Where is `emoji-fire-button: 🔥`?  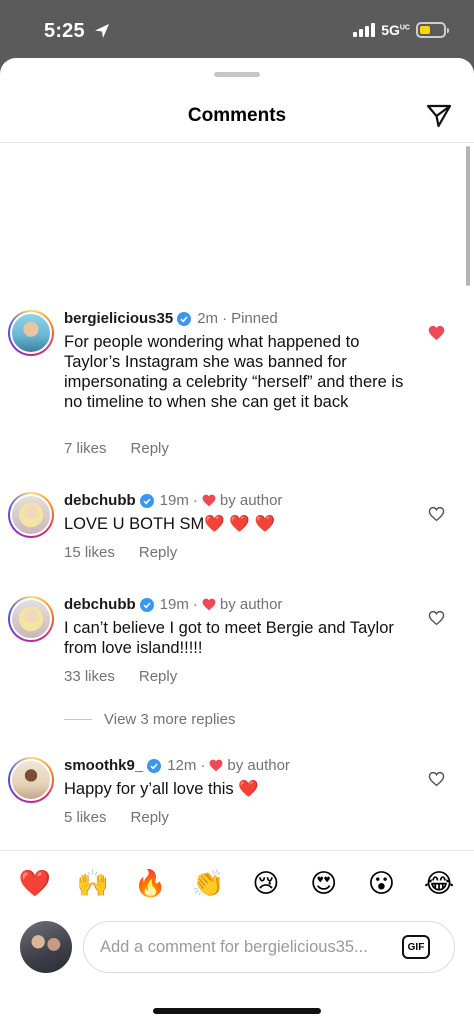 emoji-fire-button: 🔥 is located at coordinates (150, 884).